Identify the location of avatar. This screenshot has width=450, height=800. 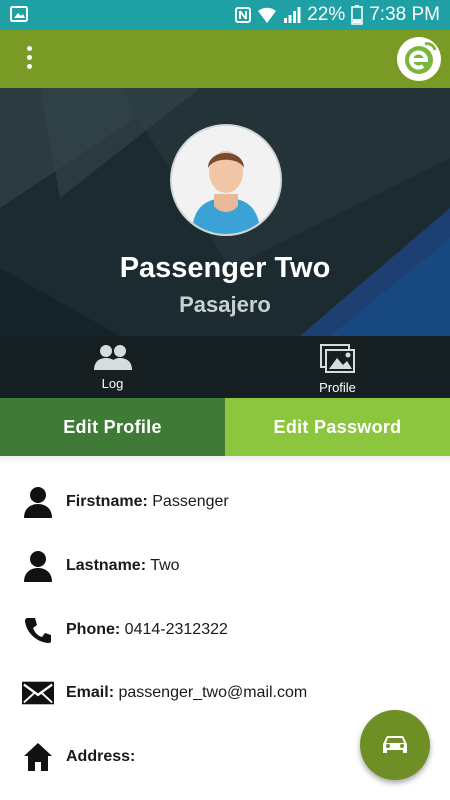
(226, 180).